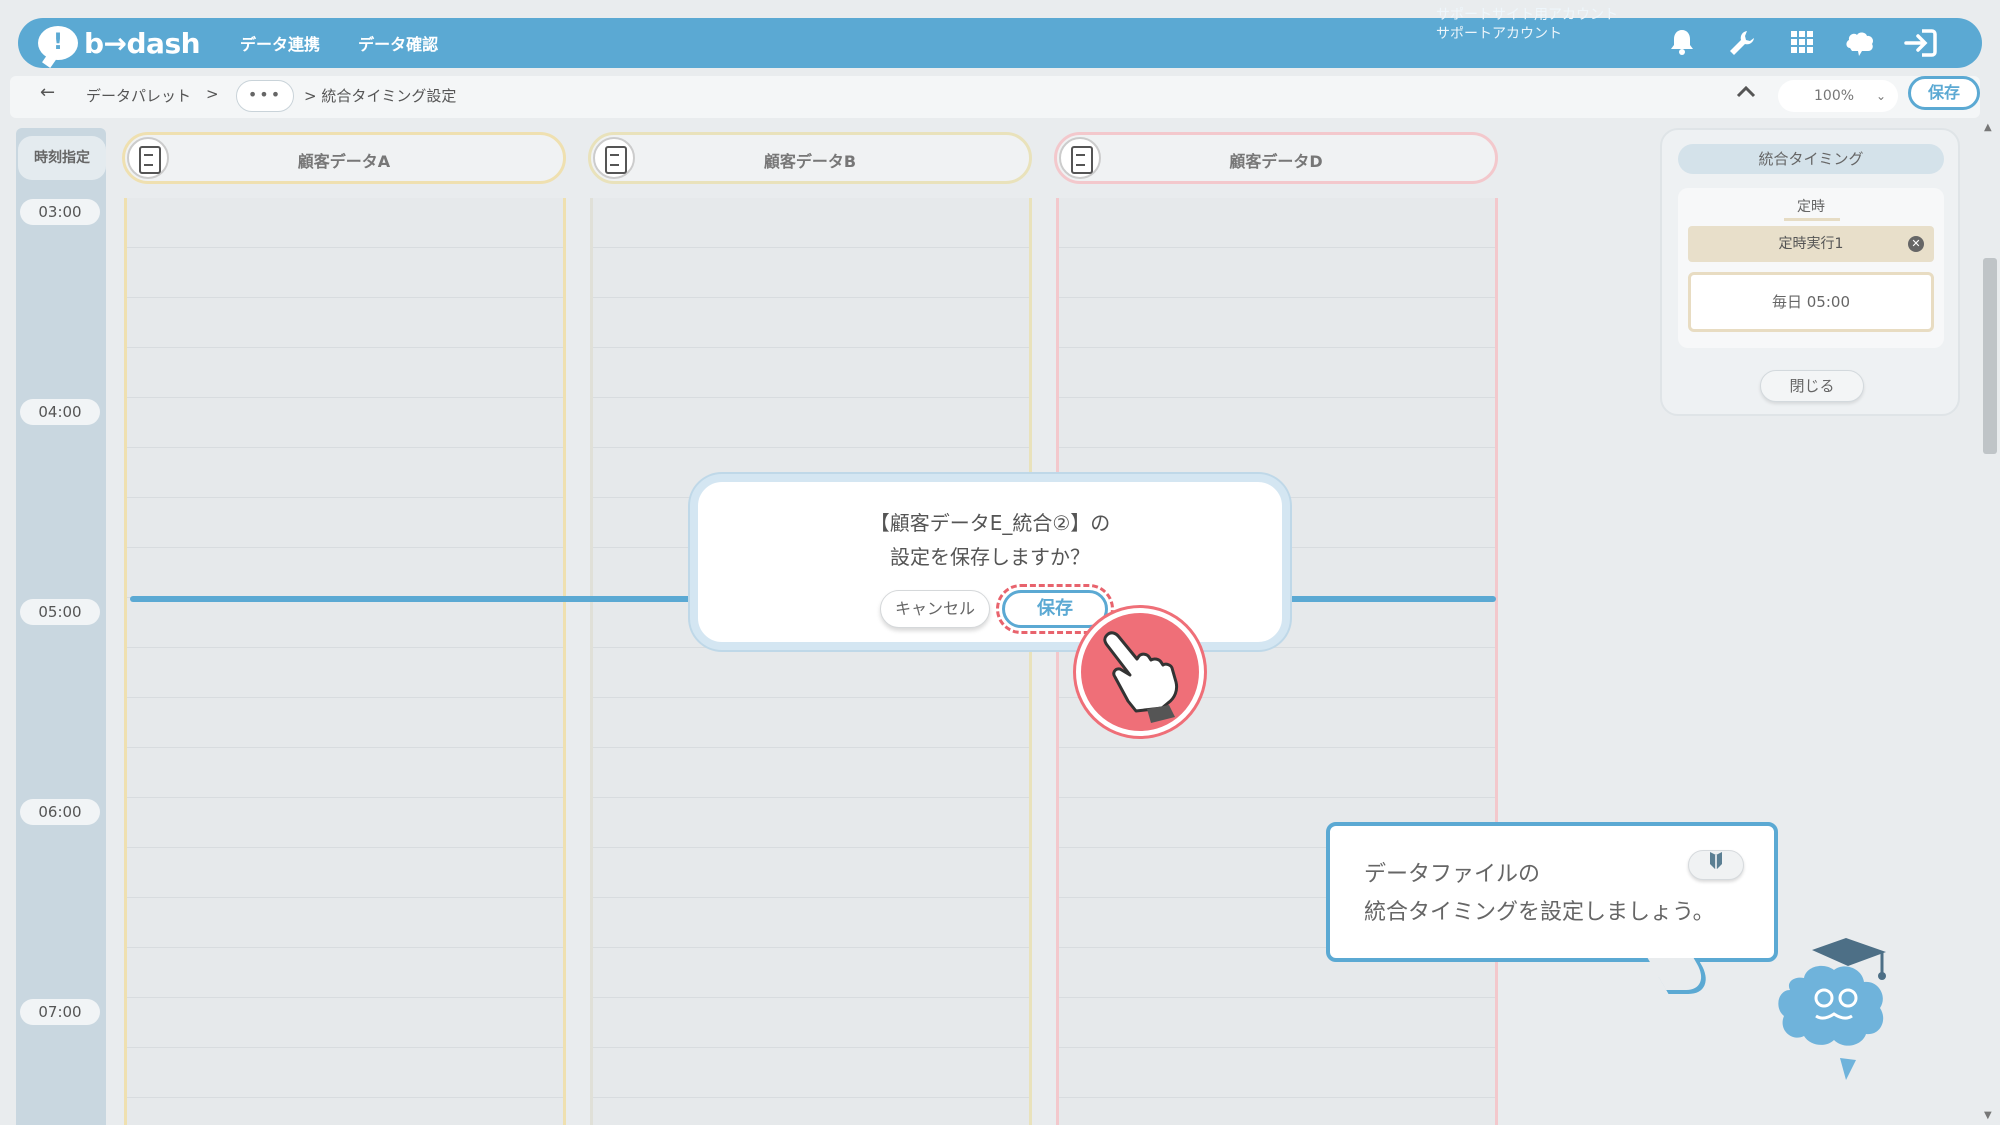 The image size is (2000, 1125). I want to click on tip-line1: データファイルの, so click(1452, 874).